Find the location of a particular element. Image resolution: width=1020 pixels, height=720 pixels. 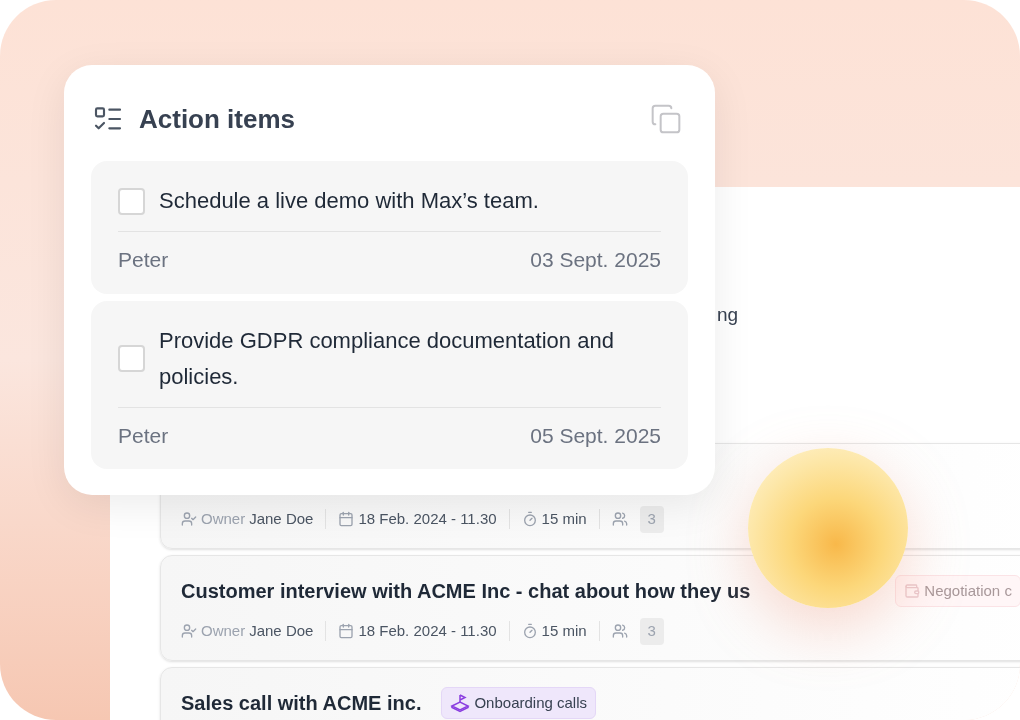

action-text: Provide GDPR compliance documentation and policies. is located at coordinates (387, 358).